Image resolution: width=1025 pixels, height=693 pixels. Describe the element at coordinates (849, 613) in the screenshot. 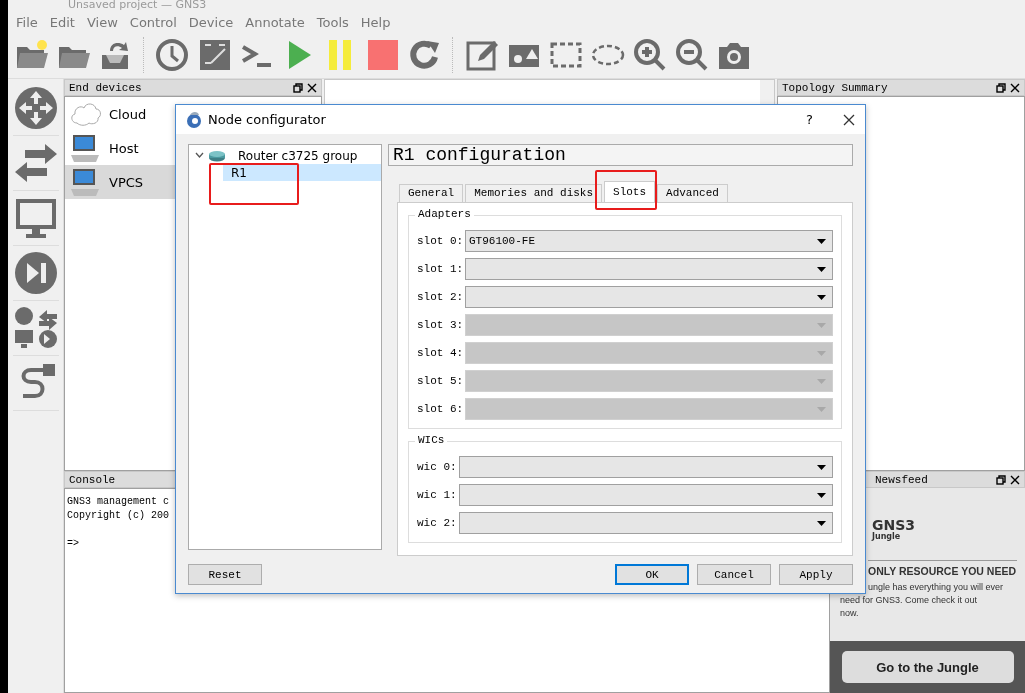

I see `news-text-line: now.` at that location.